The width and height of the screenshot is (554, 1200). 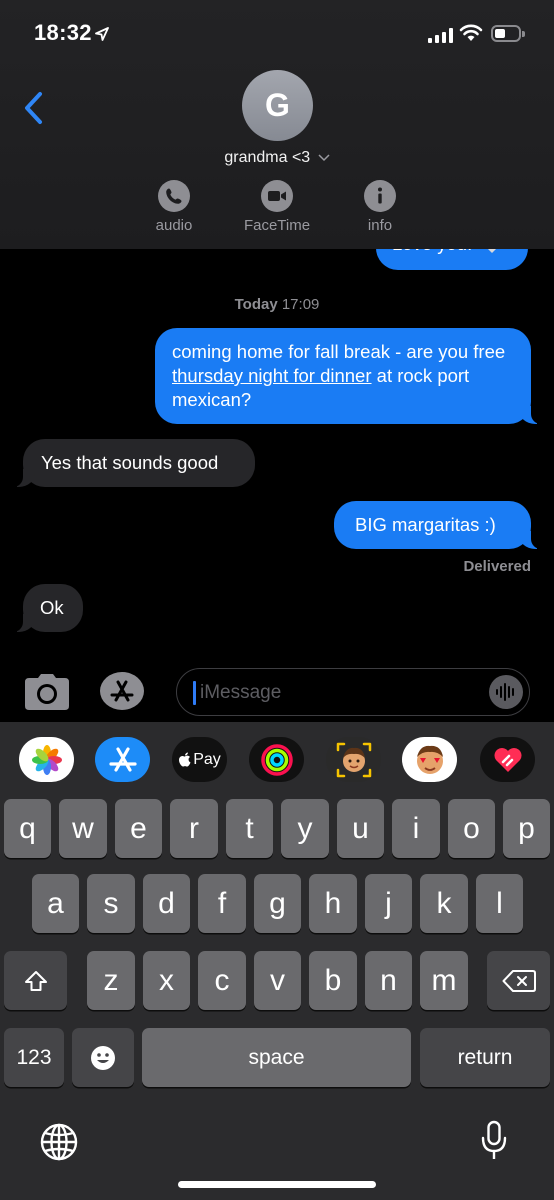 What do you see at coordinates (277, 980) in the screenshot?
I see `key-v: v` at bounding box center [277, 980].